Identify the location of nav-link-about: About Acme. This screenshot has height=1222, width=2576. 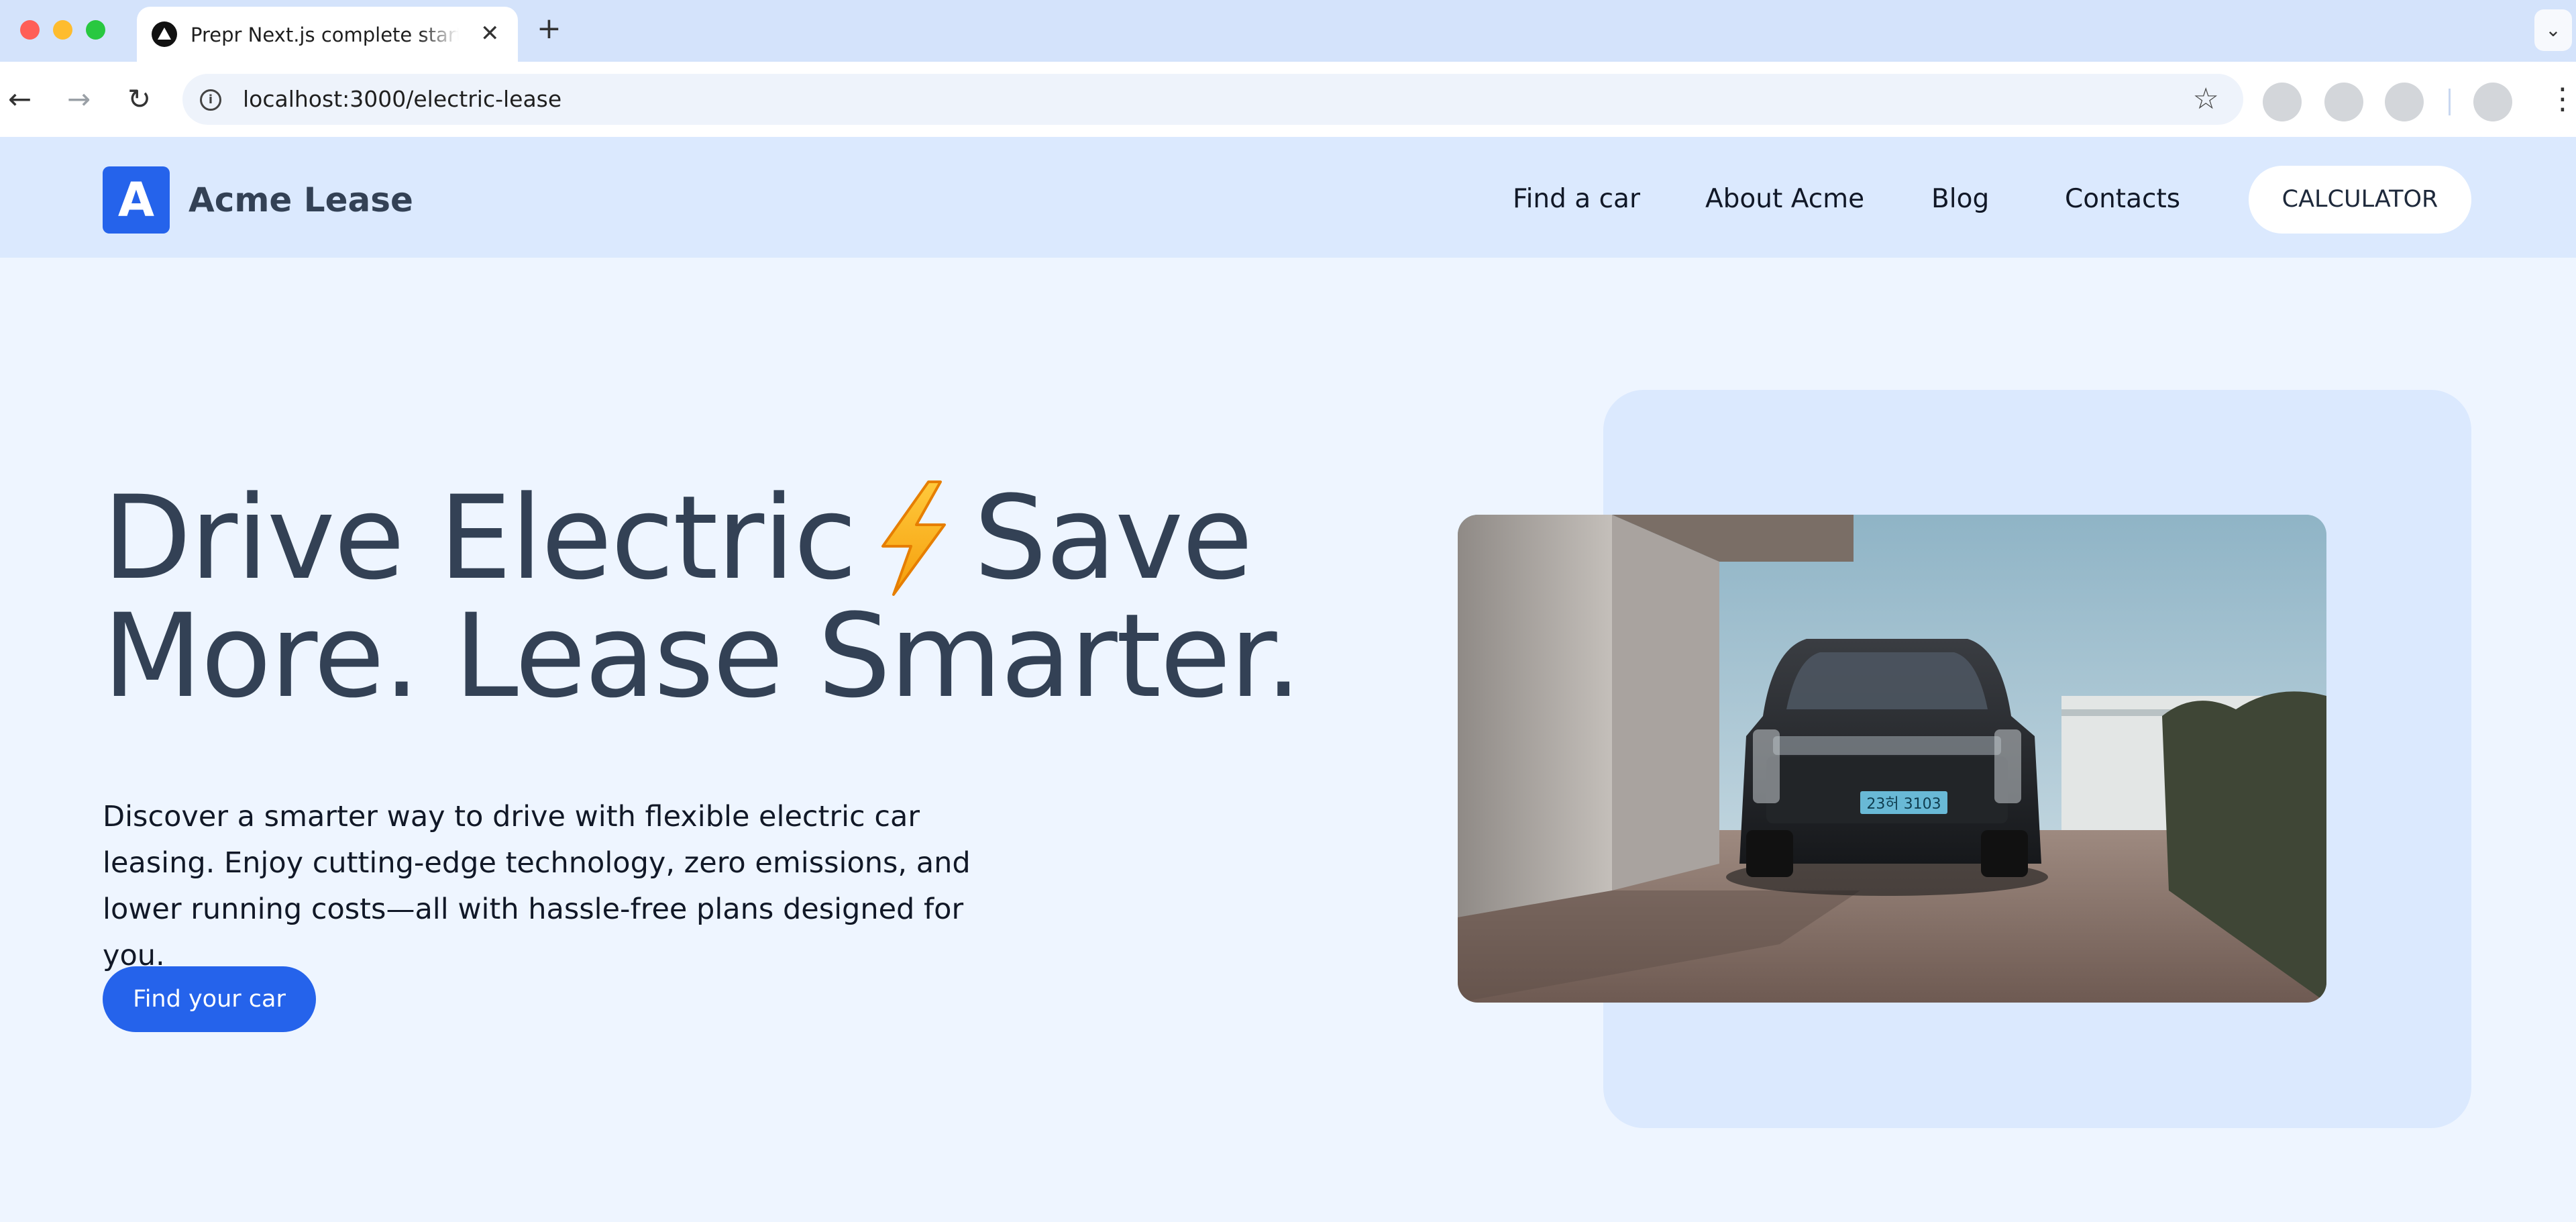
(1784, 200).